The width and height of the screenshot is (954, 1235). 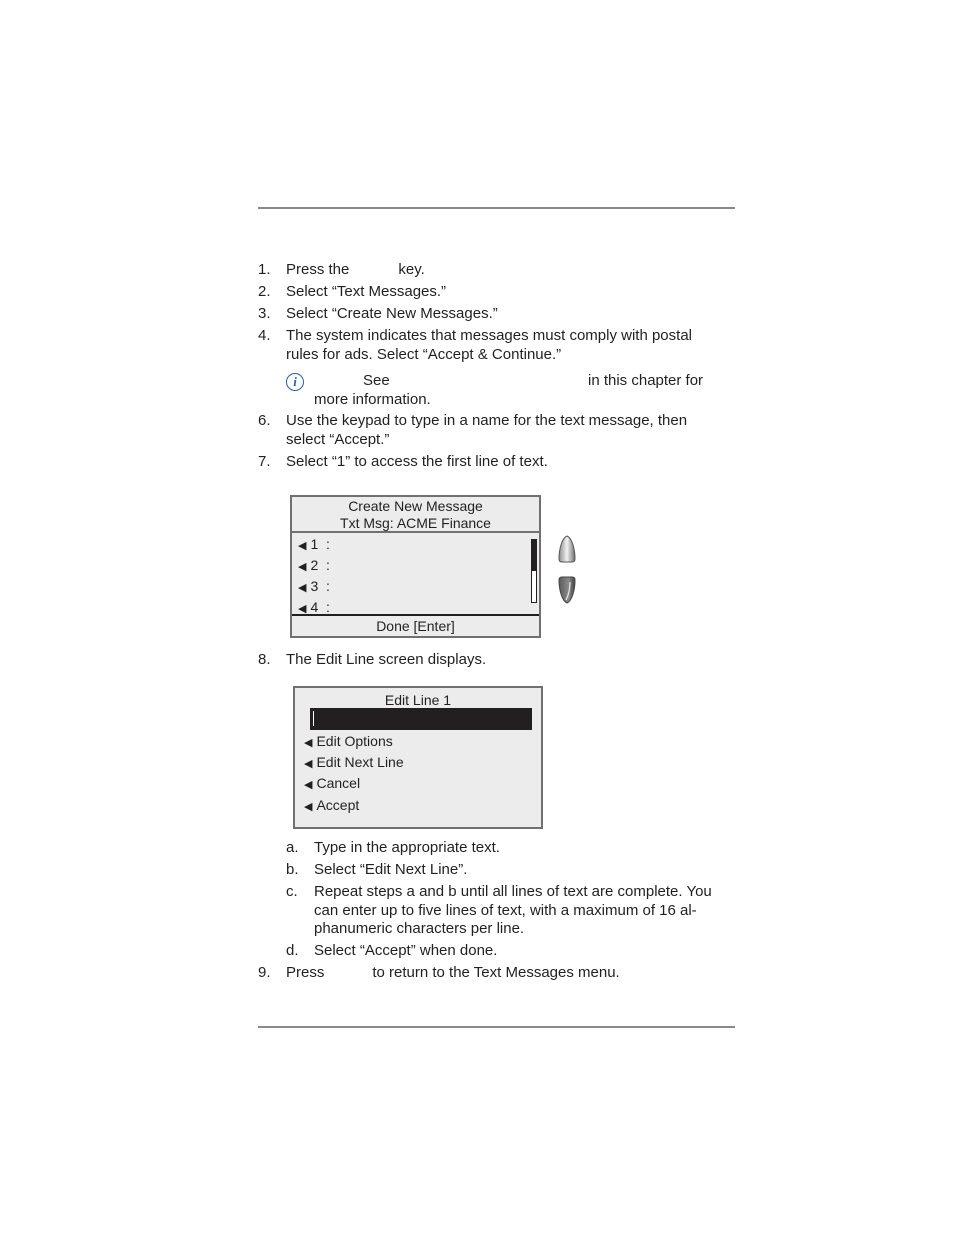 I want to click on step-text: to return to the Text Messages menu., so click(x=496, y=972).